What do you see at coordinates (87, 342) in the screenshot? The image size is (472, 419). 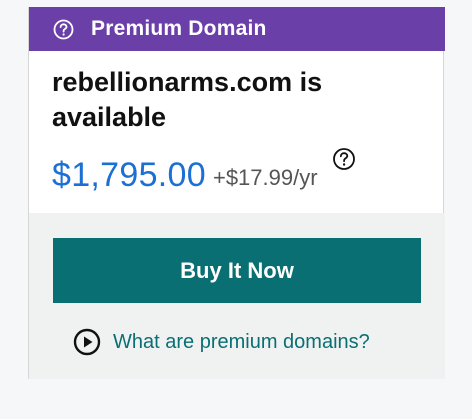 I see `play-circle-icon` at bounding box center [87, 342].